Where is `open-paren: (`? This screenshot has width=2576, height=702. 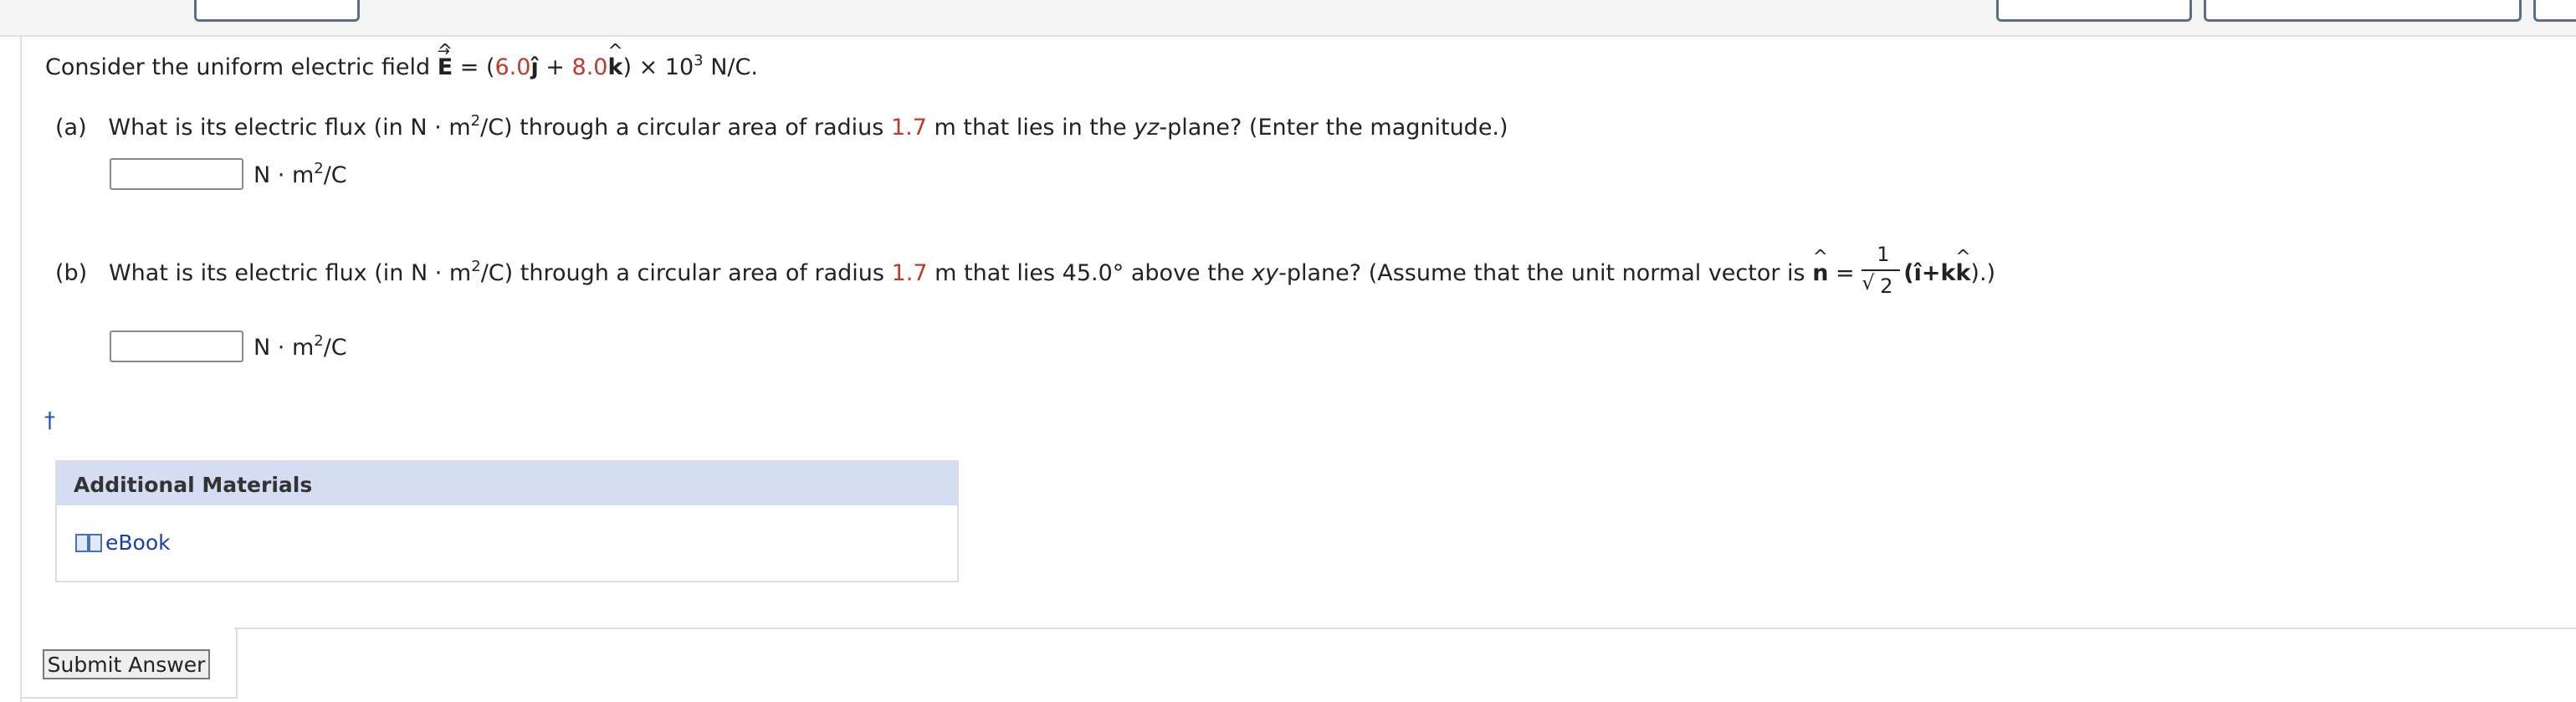
open-paren: ( is located at coordinates (490, 67).